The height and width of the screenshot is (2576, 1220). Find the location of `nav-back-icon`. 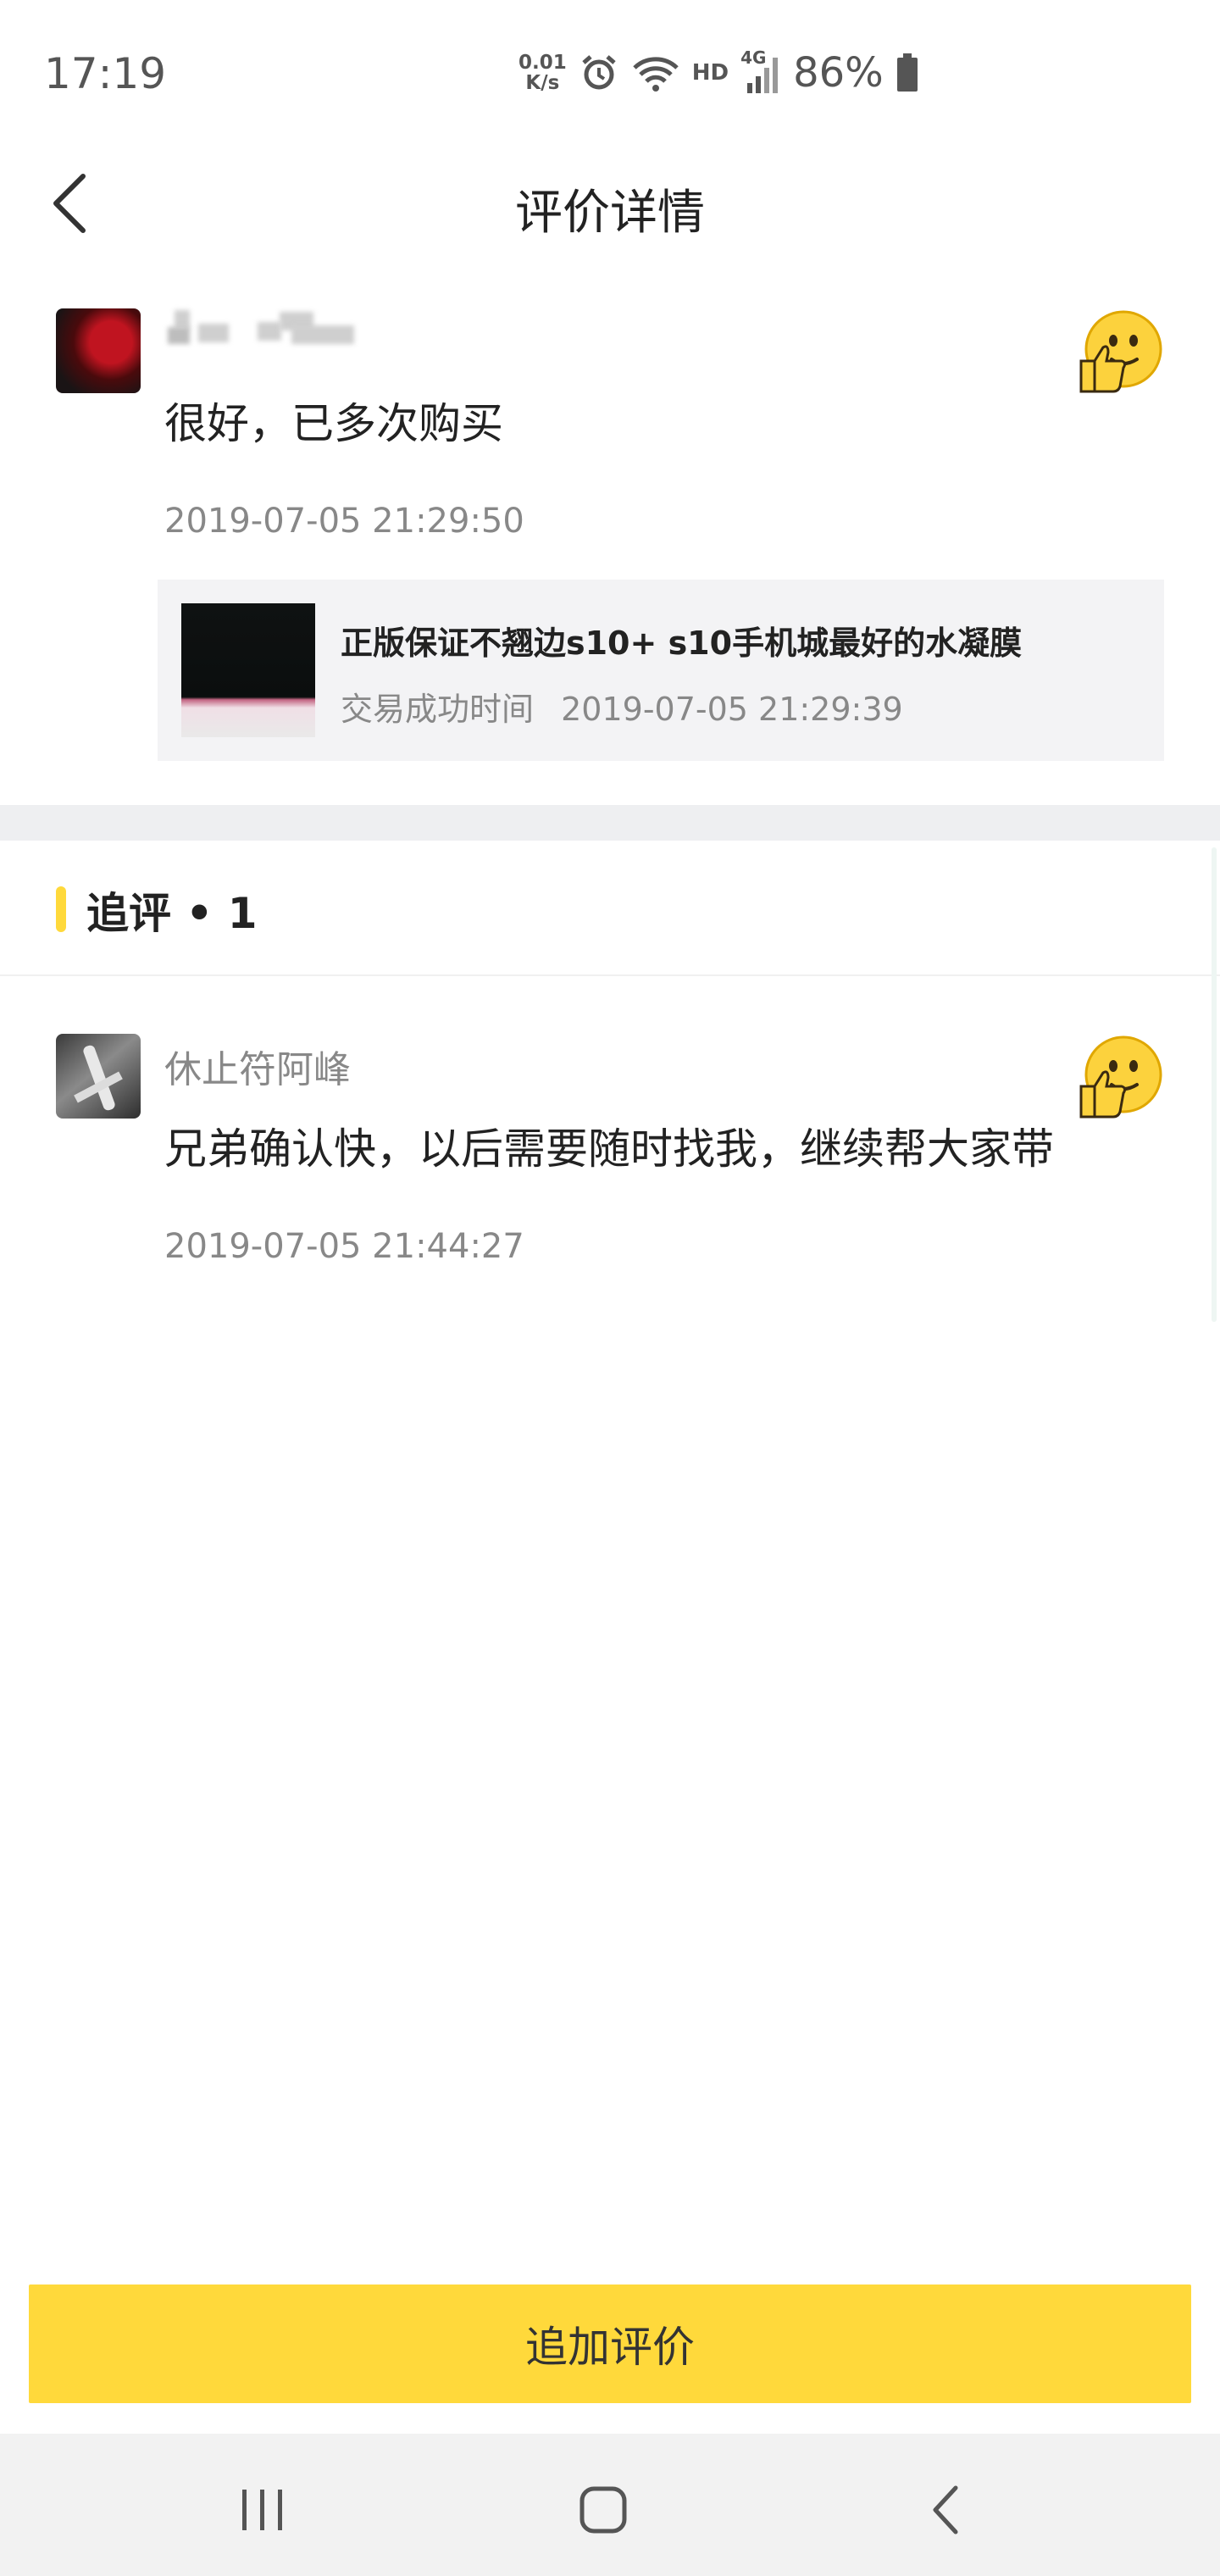

nav-back-icon is located at coordinates (945, 2509).